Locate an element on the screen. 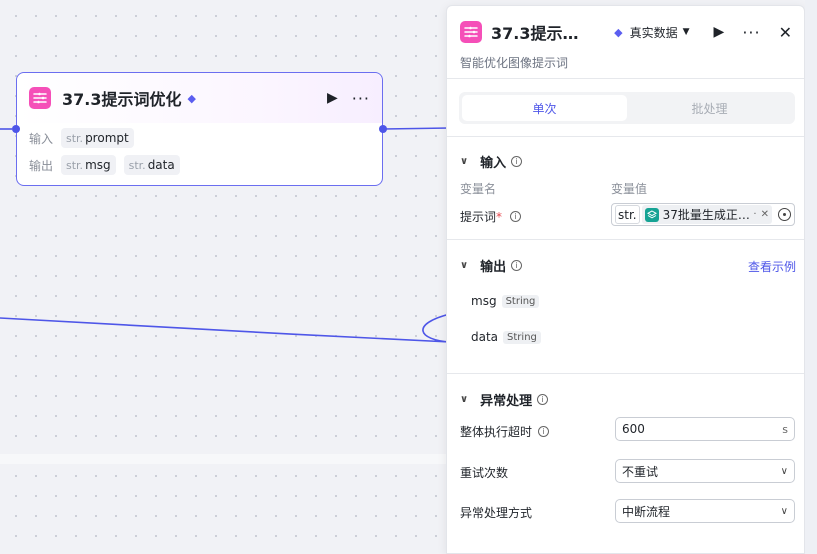  input-section-title: 输入 is located at coordinates (493, 163).